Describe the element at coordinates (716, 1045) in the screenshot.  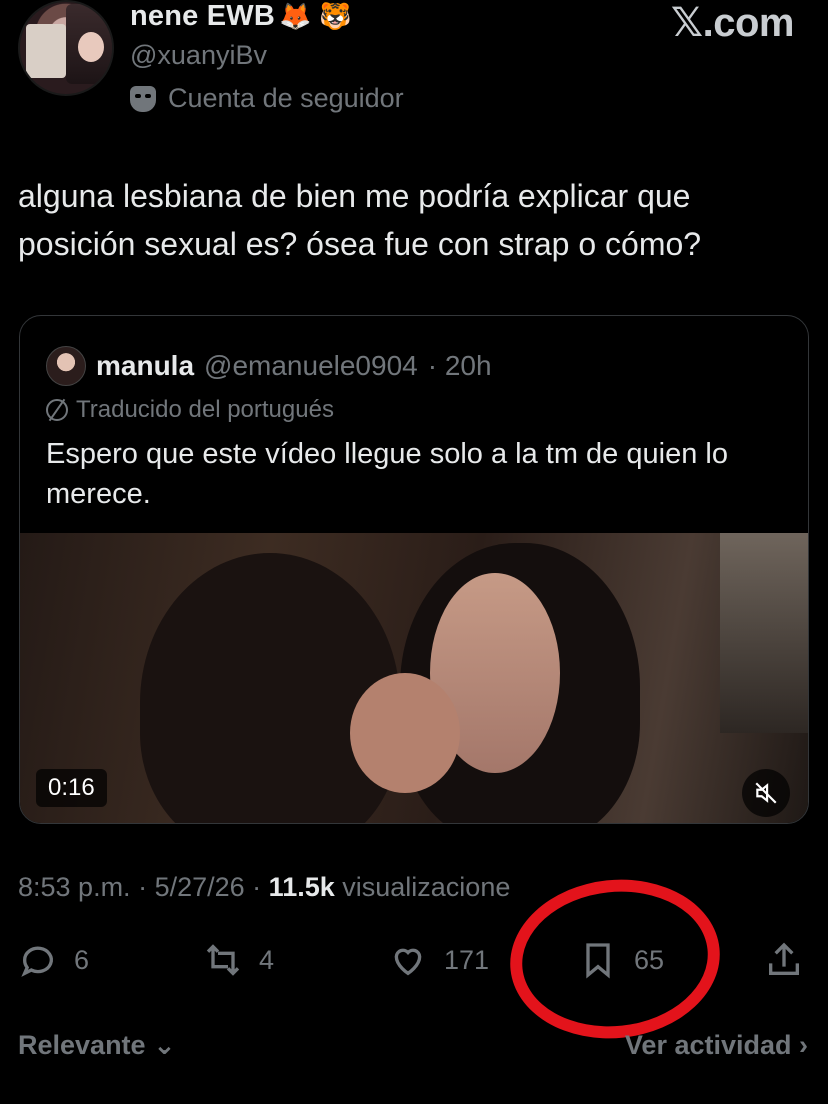
I see `view-activity-link: Ver actividad ›` at that location.